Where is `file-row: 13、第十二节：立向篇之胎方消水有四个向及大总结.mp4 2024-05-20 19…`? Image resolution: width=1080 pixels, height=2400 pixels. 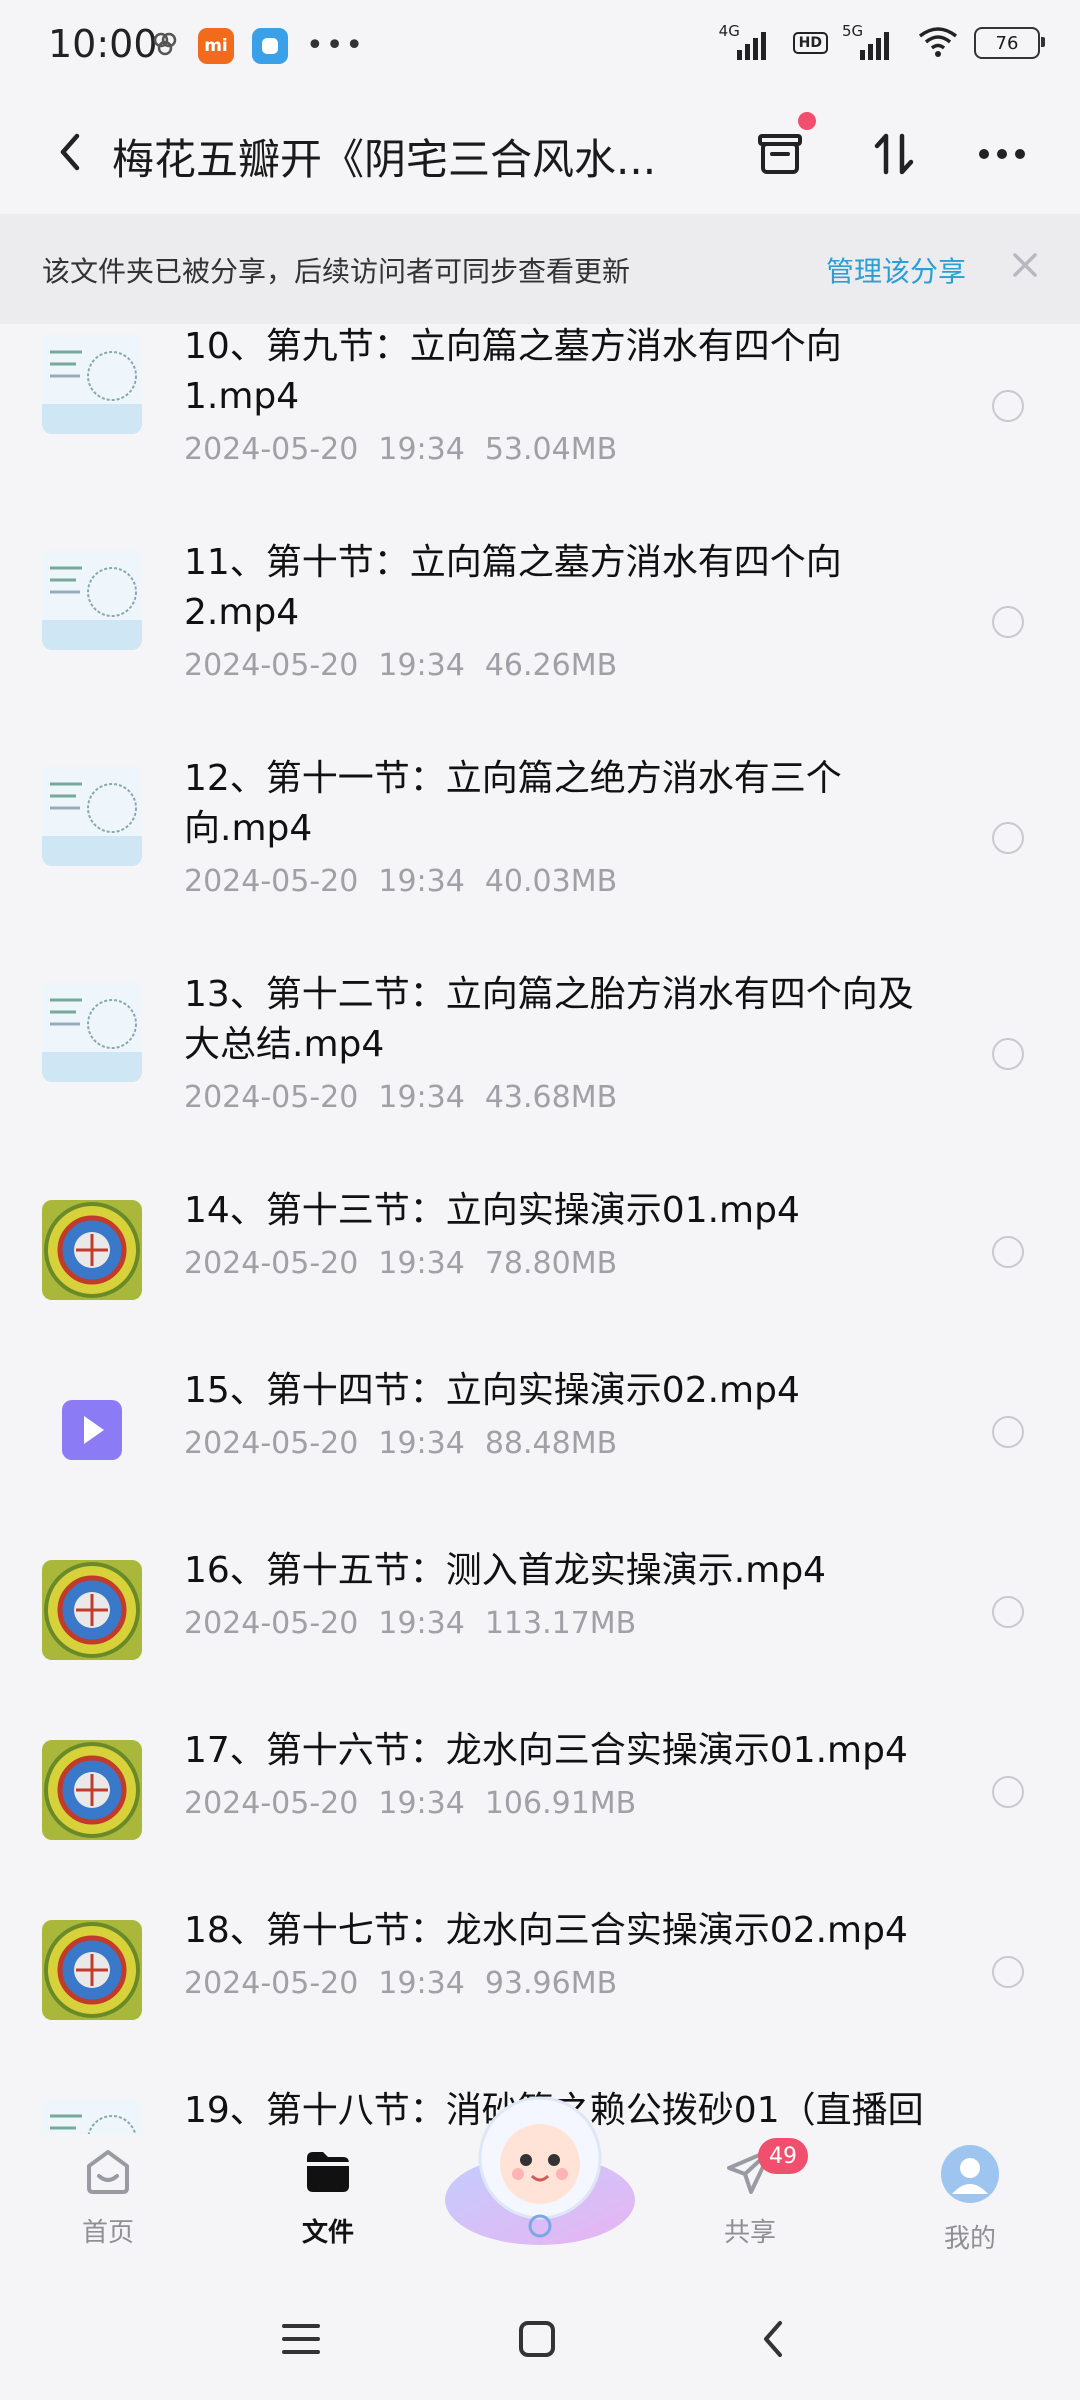
file-row: 13、第十二节：立向篇之胎方消水有四个向及大总结.mp4 2024-05-20 19… is located at coordinates (540, 1052).